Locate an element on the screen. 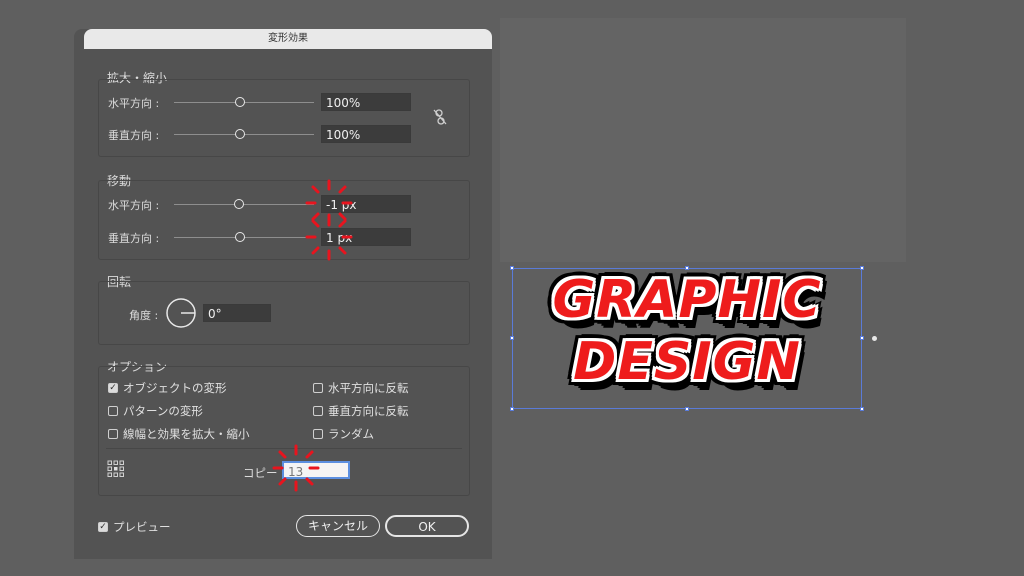 This screenshot has width=1024, height=576. preview-label: プレビュー is located at coordinates (142, 527).